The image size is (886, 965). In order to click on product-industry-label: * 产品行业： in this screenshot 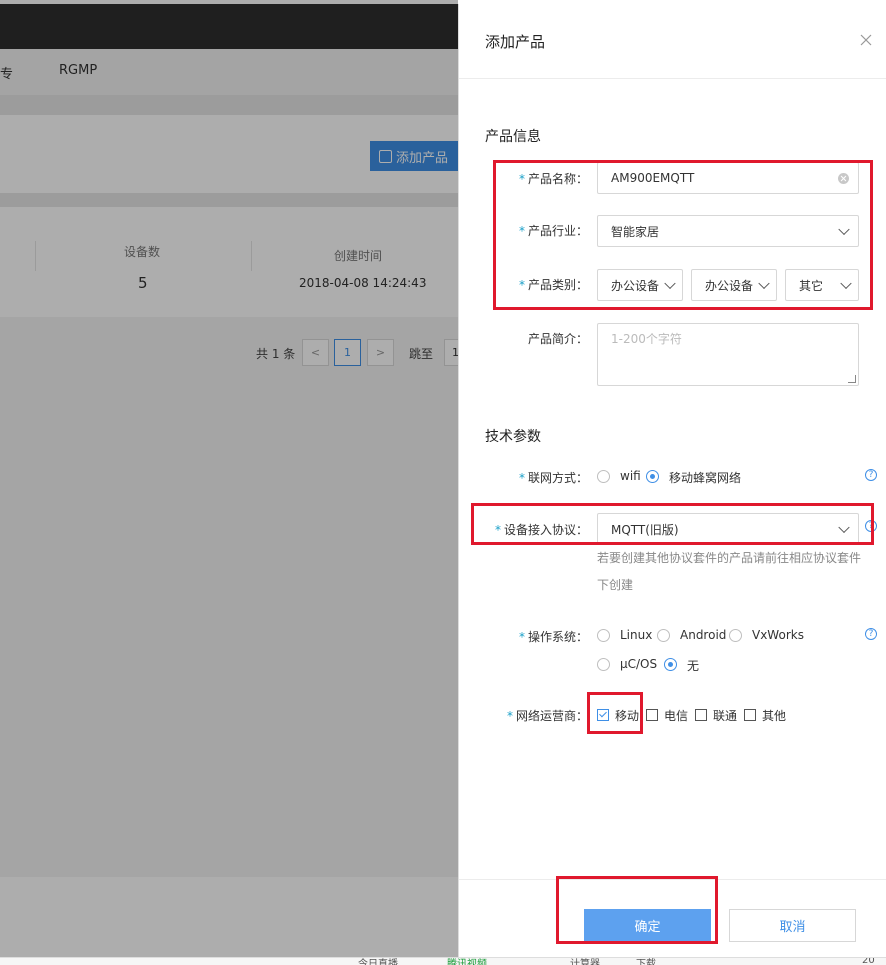, I will do `click(544, 230)`.